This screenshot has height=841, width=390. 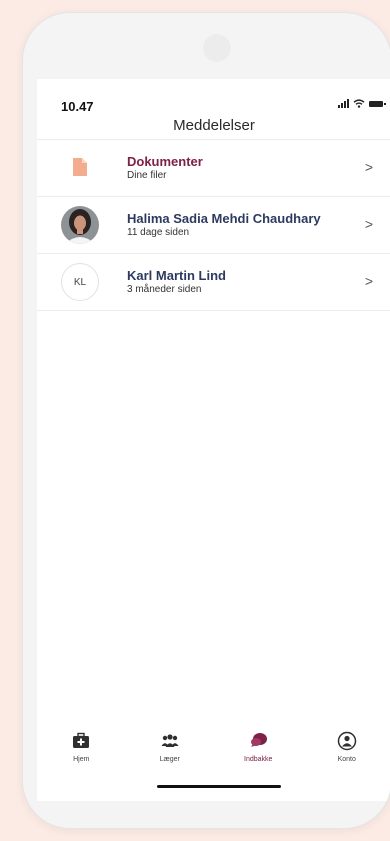 I want to click on tab-account: Konto, so click(x=346, y=751).